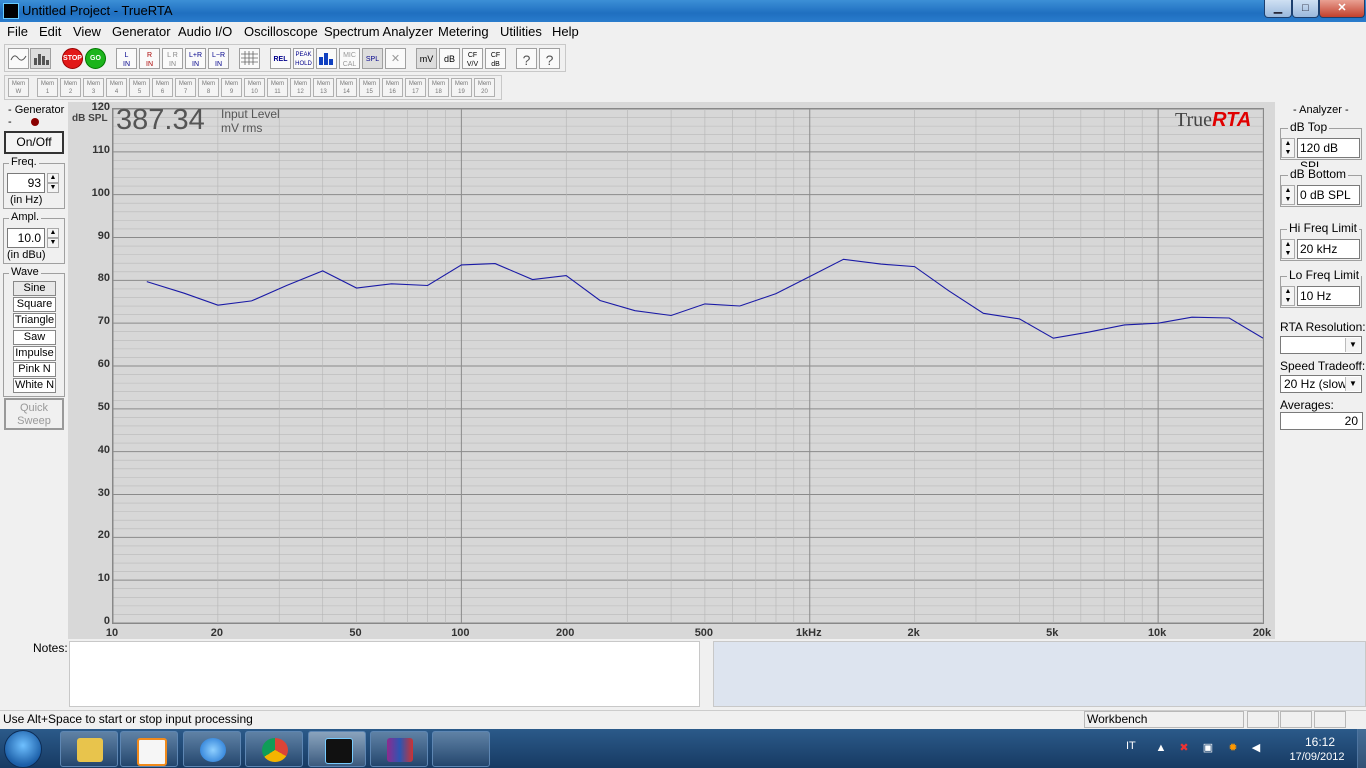 The height and width of the screenshot is (768, 1366). What do you see at coordinates (369, 87) in the screenshot?
I see `memory-button: Mem 15` at bounding box center [369, 87].